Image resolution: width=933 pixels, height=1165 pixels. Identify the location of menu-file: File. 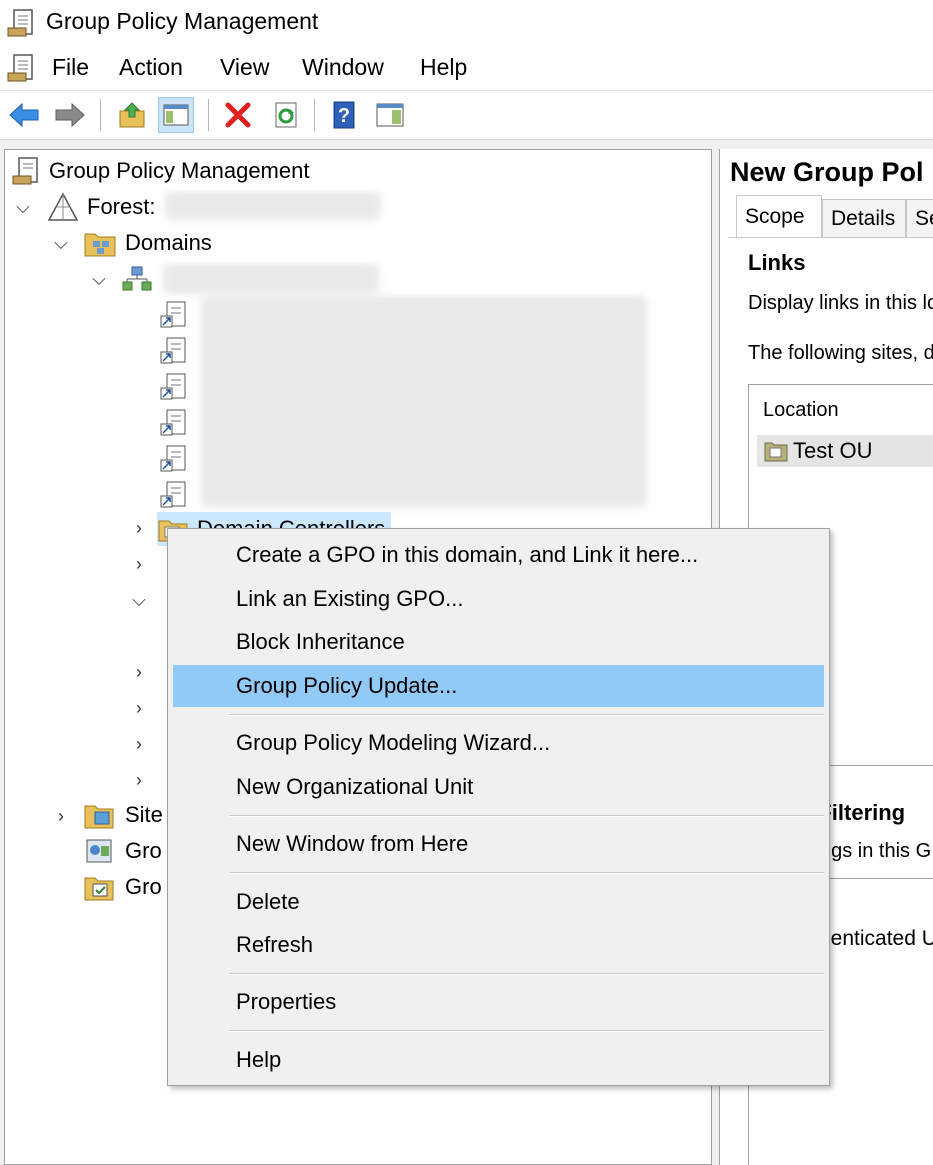
(70, 67).